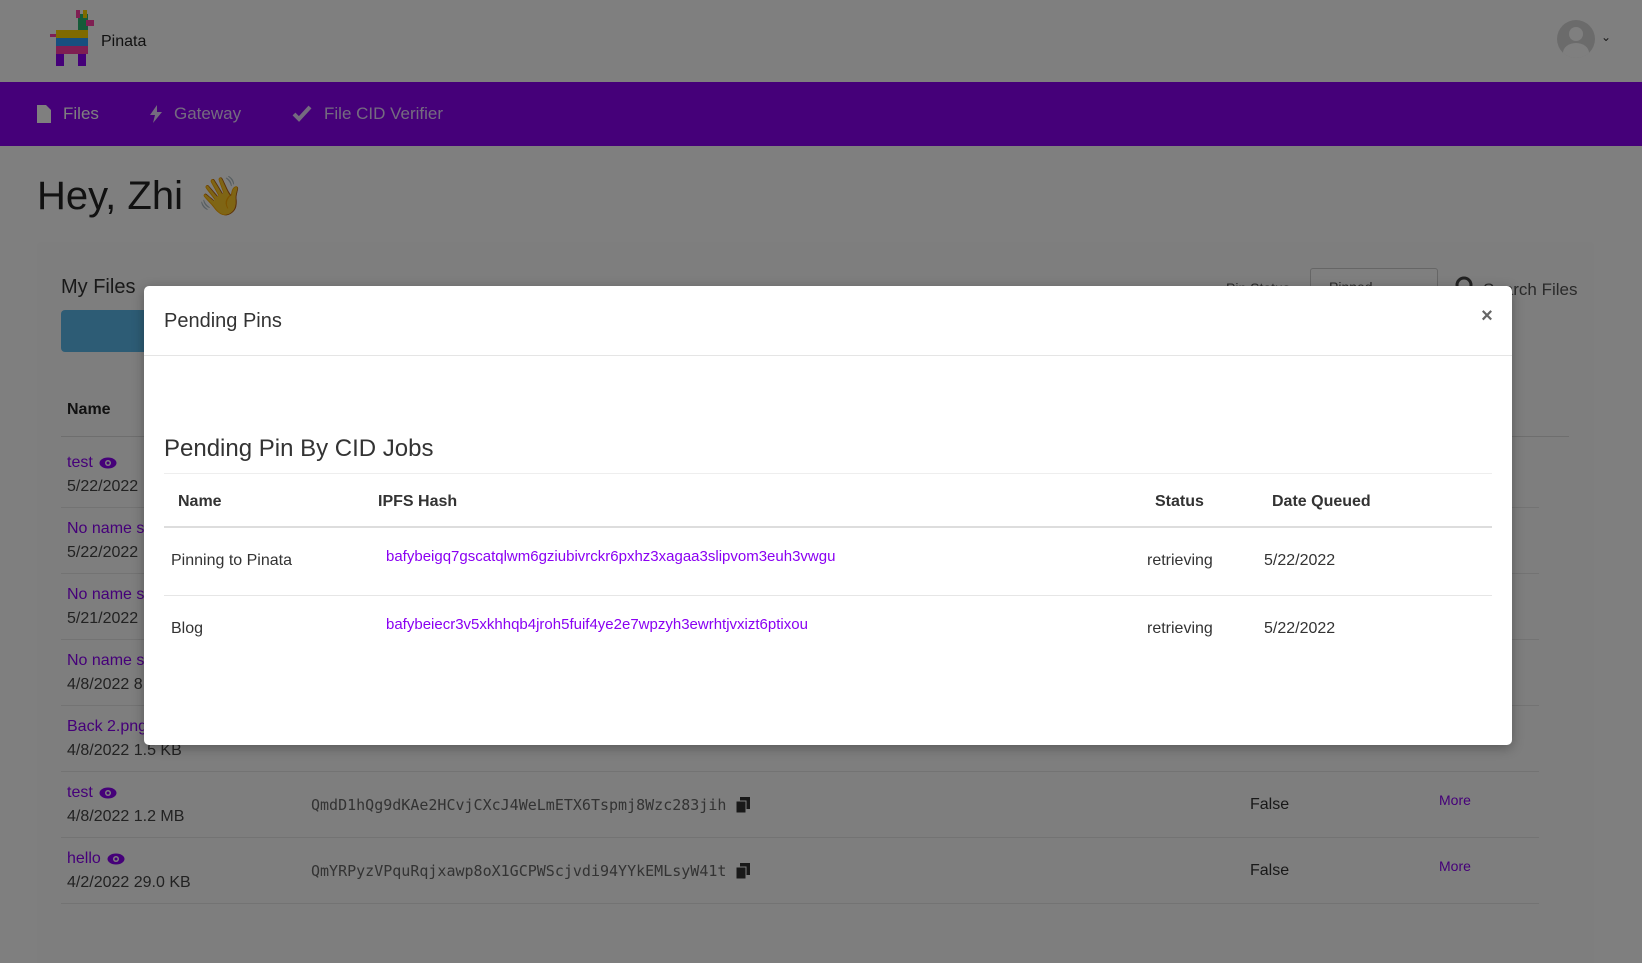 The image size is (1642, 963). What do you see at coordinates (1179, 501) in the screenshot?
I see `column-header-status: Status` at bounding box center [1179, 501].